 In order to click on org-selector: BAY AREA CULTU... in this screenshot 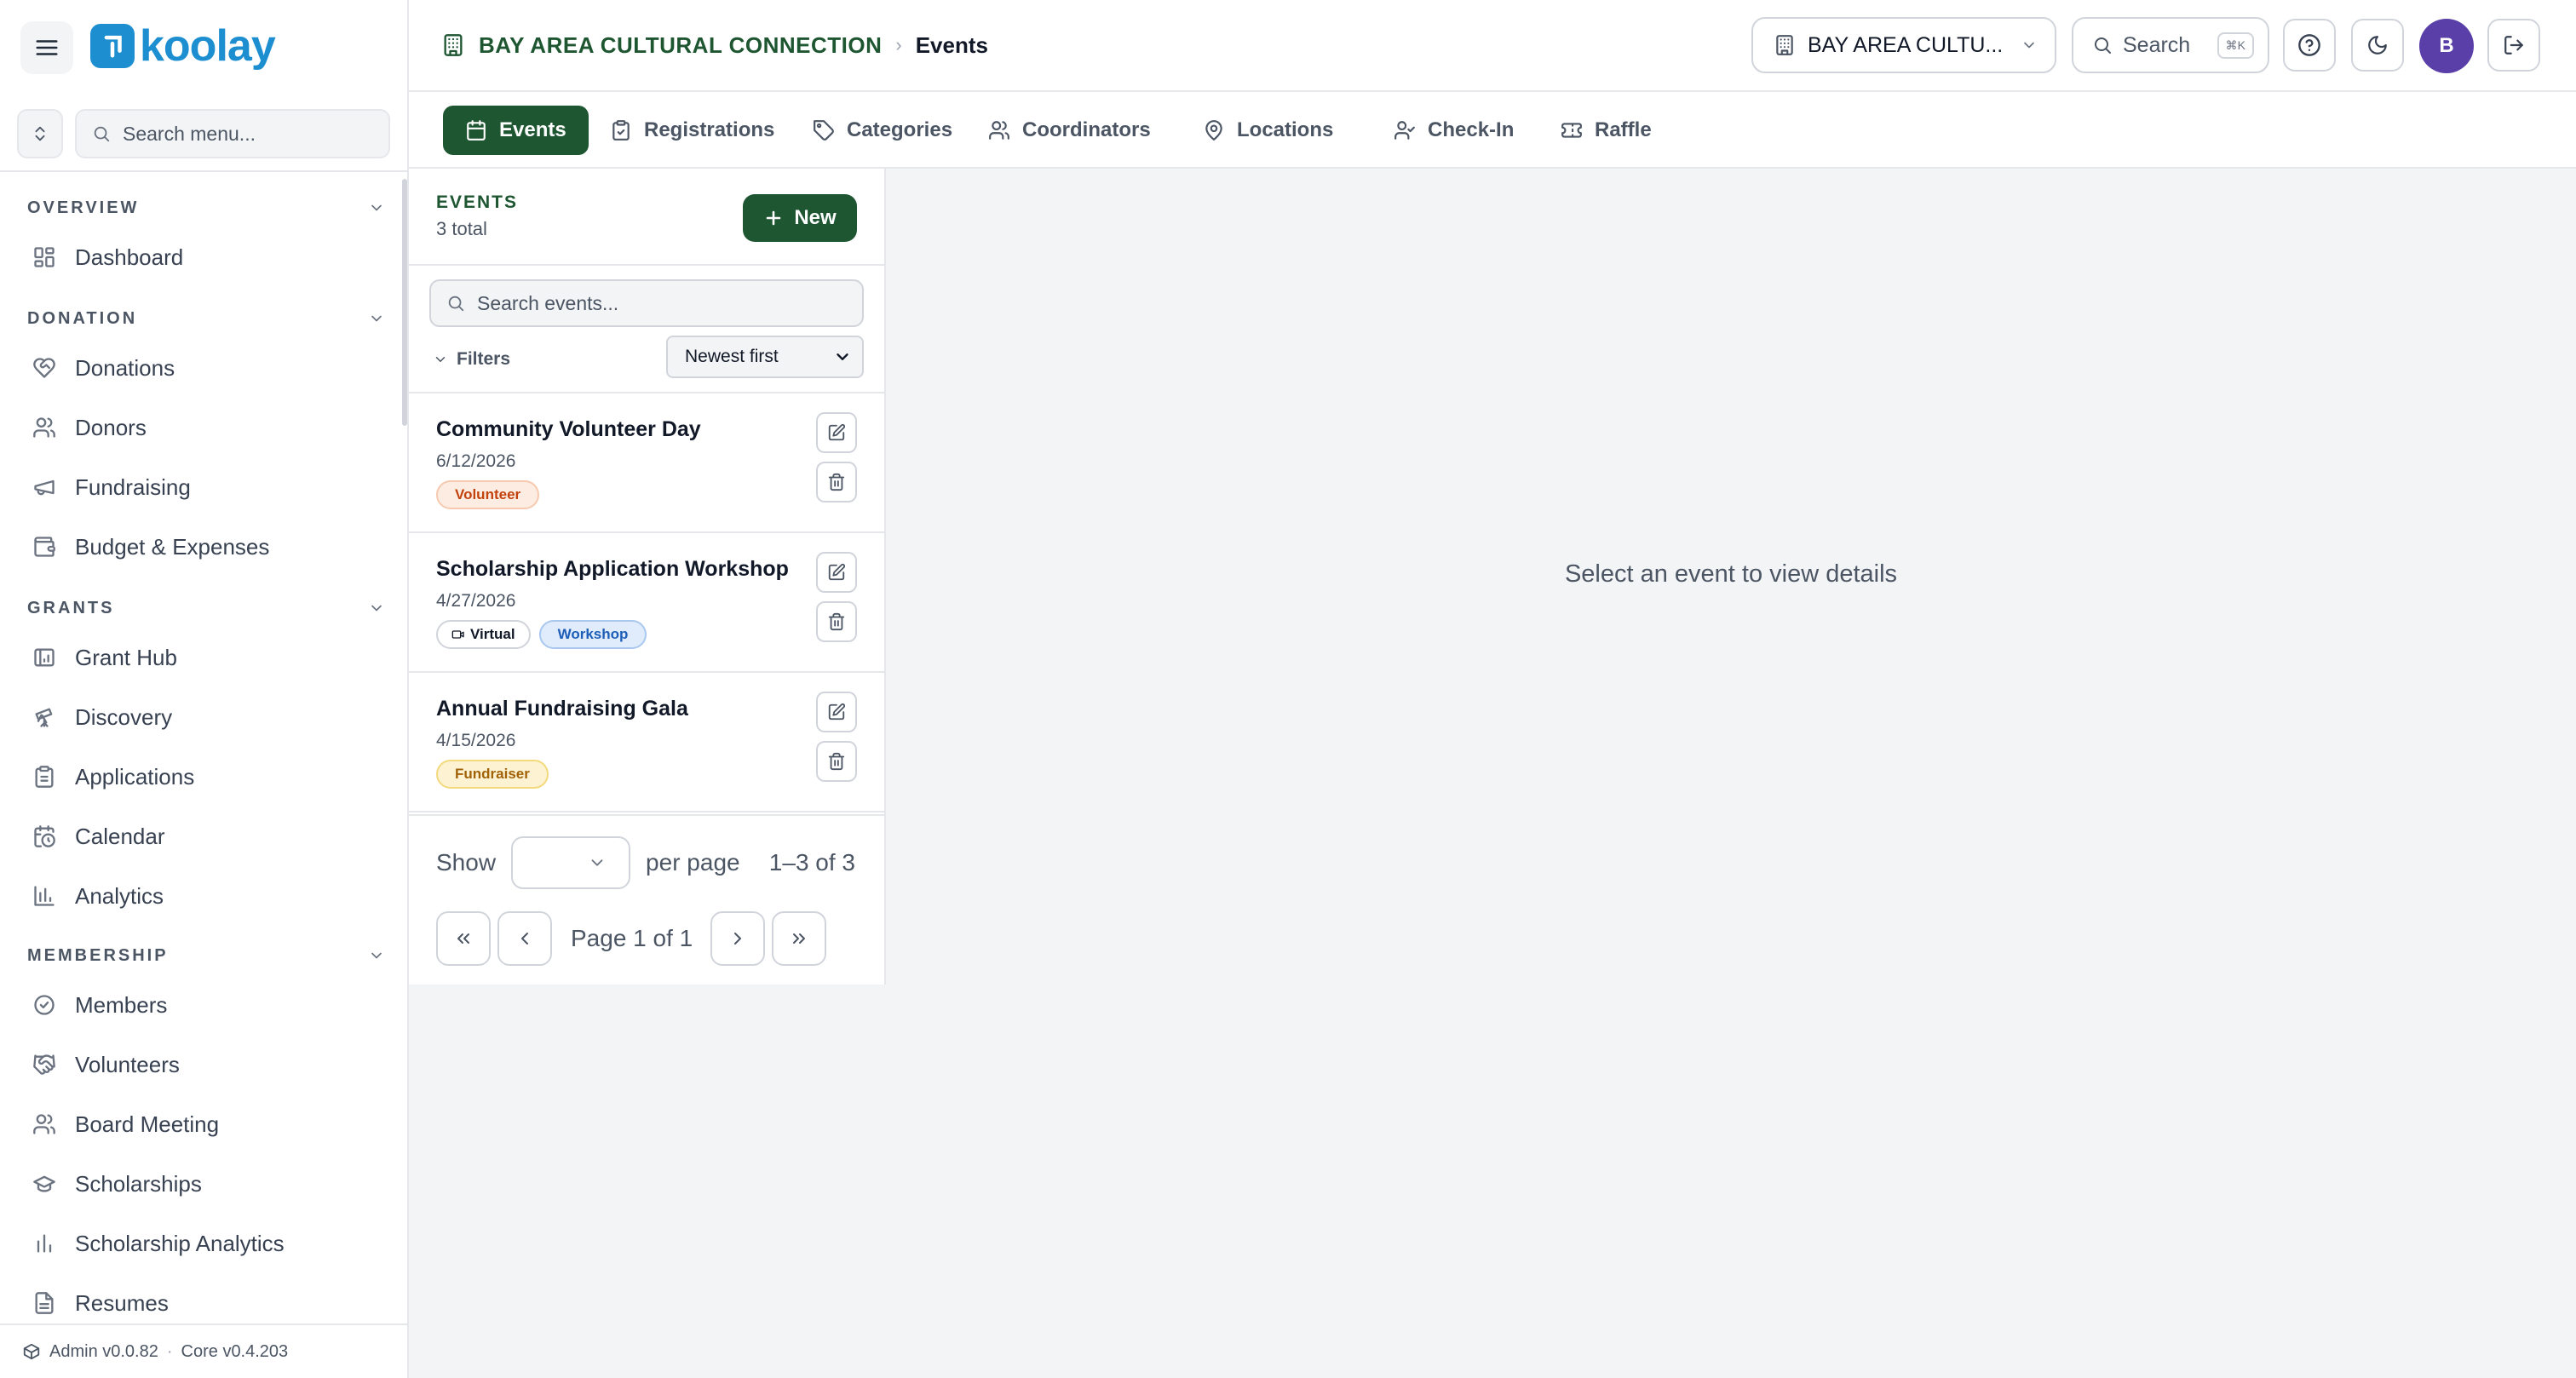, I will do `click(1904, 45)`.